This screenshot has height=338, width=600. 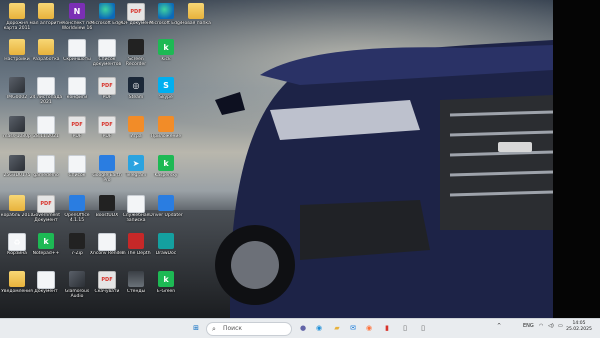 I want to click on desktop-icon: In The Depth, so click(x=136, y=251).